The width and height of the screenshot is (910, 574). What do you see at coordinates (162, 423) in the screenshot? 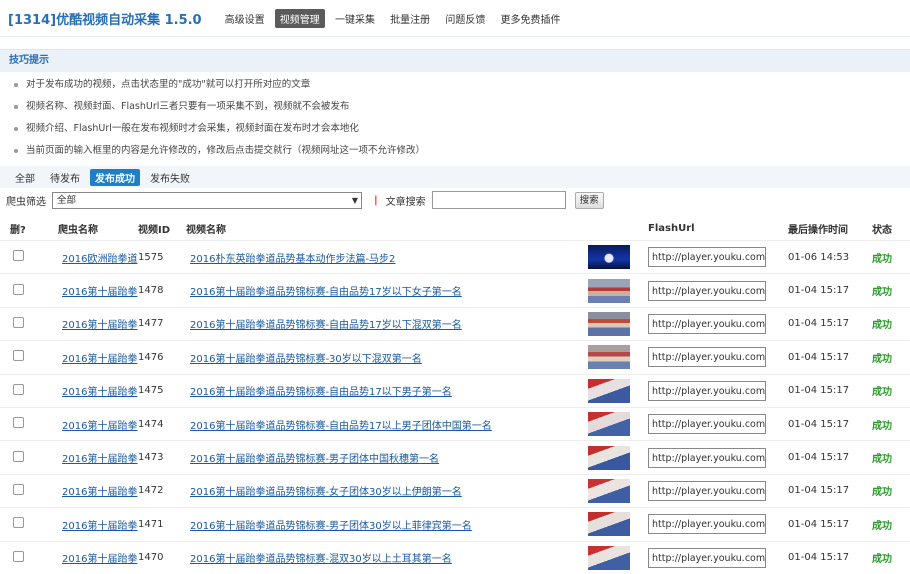
I see `video-id: 1474` at bounding box center [162, 423].